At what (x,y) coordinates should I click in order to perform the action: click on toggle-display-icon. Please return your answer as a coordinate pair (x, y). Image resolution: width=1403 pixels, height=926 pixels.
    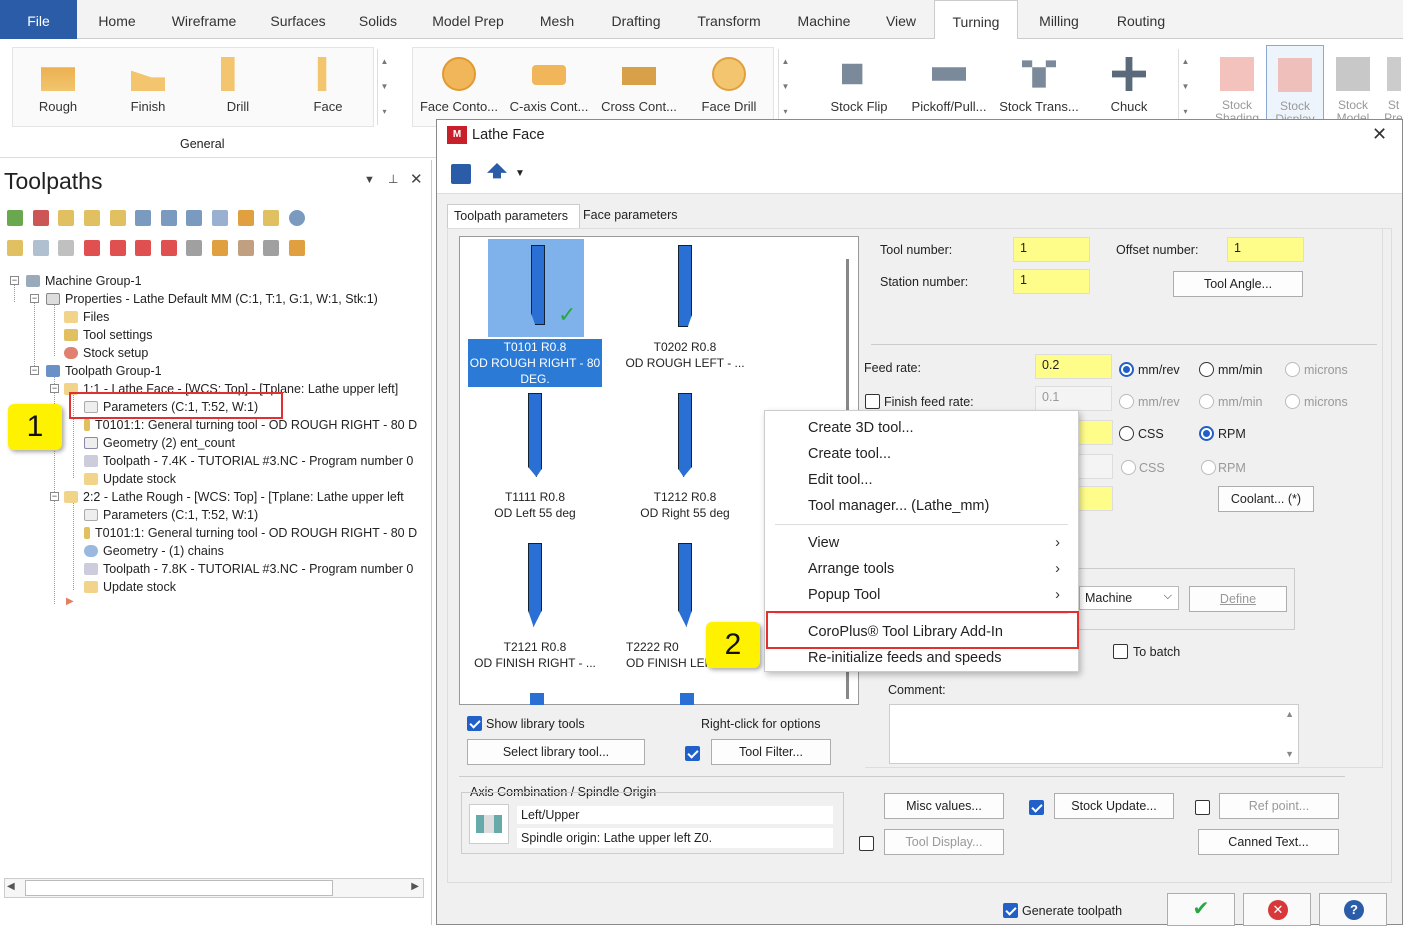
    Looking at the image, I should click on (40, 248).